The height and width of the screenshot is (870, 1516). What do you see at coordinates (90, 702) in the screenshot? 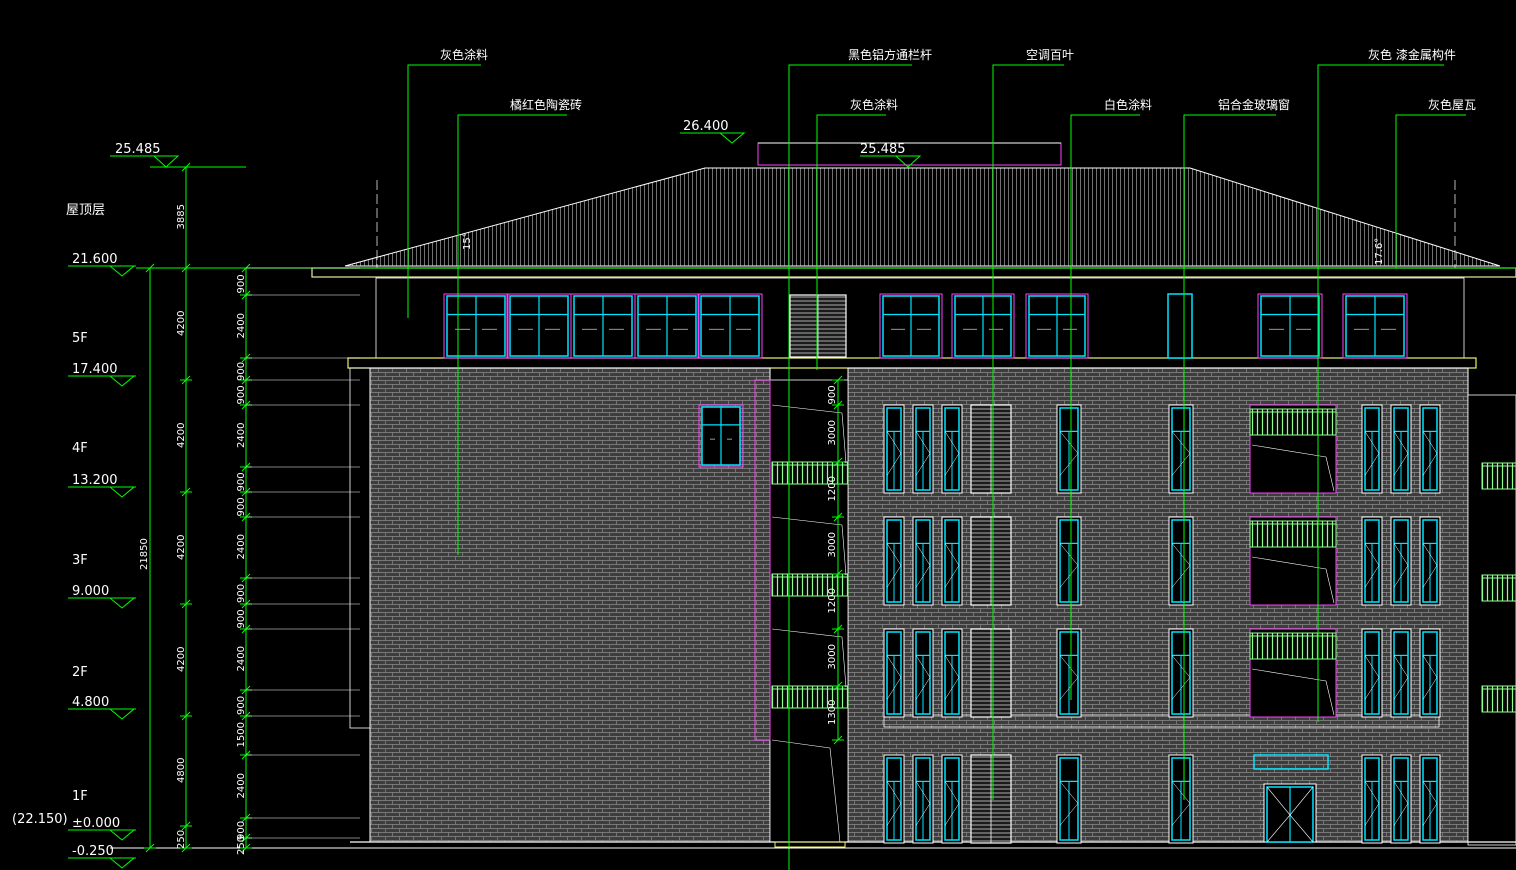
I see `level-elevation: 4.800` at bounding box center [90, 702].